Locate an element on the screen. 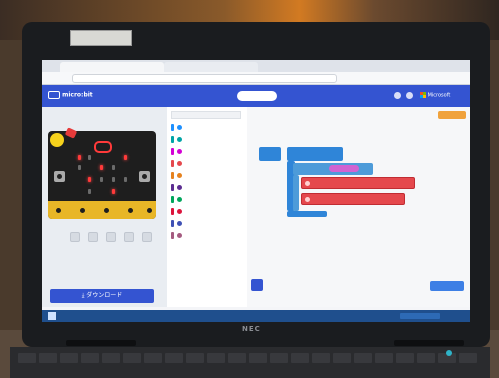 The height and width of the screenshot is (378, 499). button-b is located at coordinates (144, 176).